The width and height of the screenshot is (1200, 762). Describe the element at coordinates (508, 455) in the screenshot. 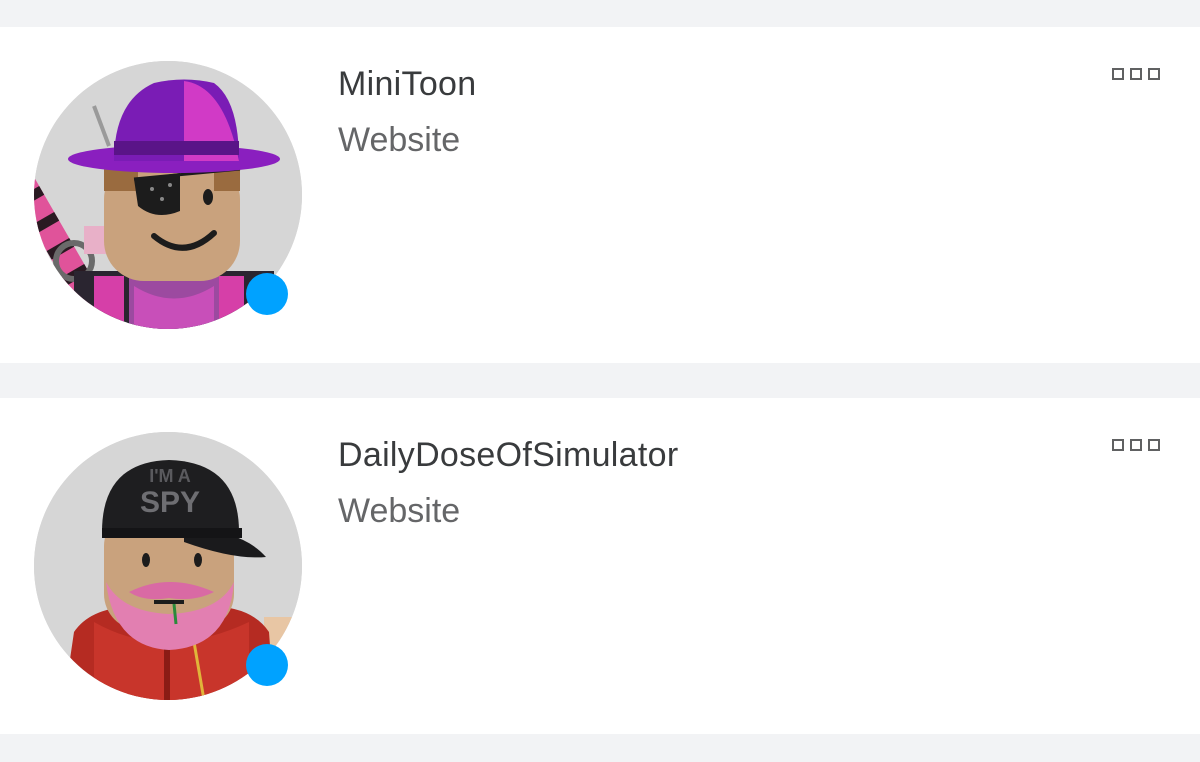

I see `friend-name: DailyDoseOfSimulator` at that location.